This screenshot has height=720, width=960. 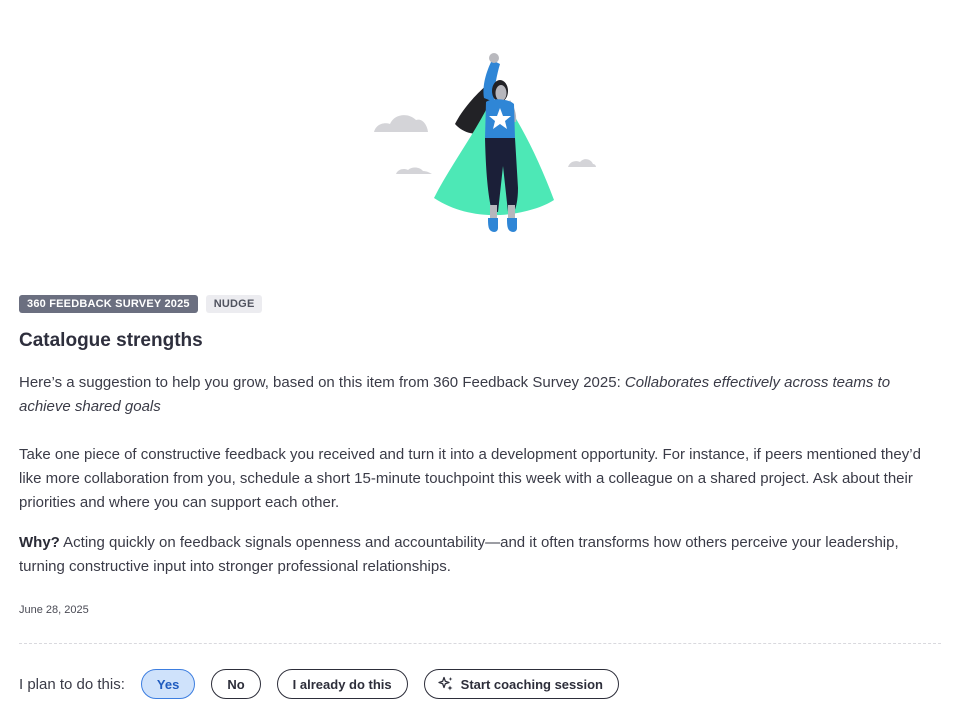 I want to click on survey-tag: 360 FEEDBACK SURVEY 2025, so click(x=108, y=304).